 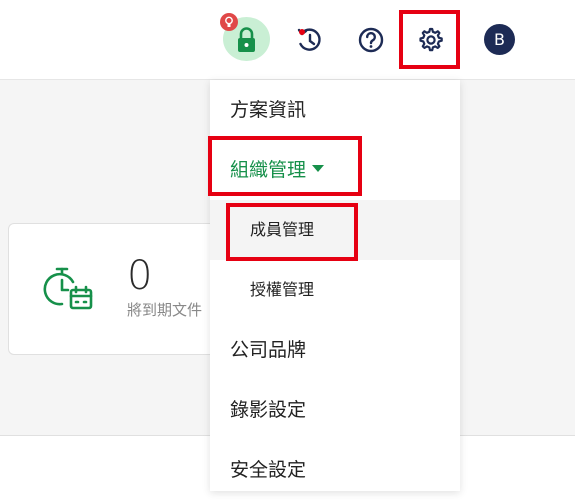 What do you see at coordinates (335, 290) in the screenshot?
I see `menu-item-licenses: 授權管理` at bounding box center [335, 290].